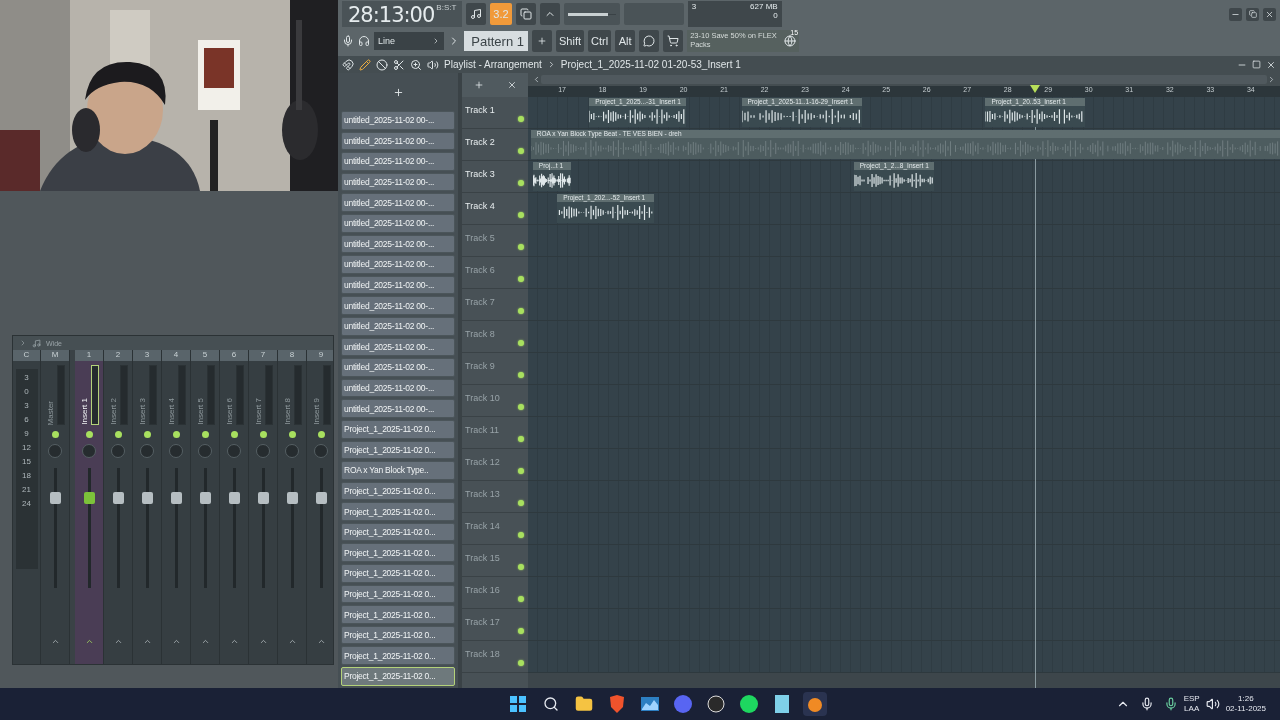  Describe the element at coordinates (409, 41) in the screenshot. I see `input-dropdown: Line` at that location.